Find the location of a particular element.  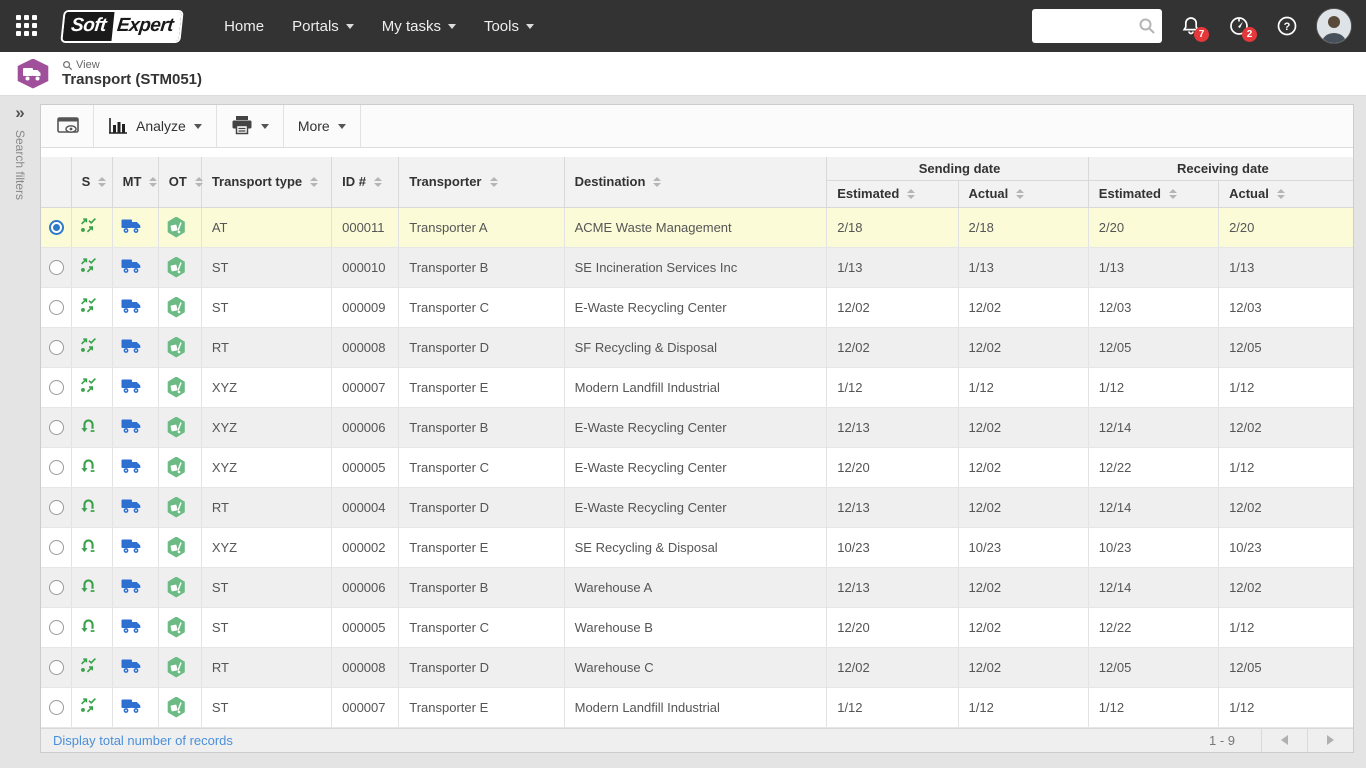

receiving-estimated-cell: 12/05 is located at coordinates (1154, 347).